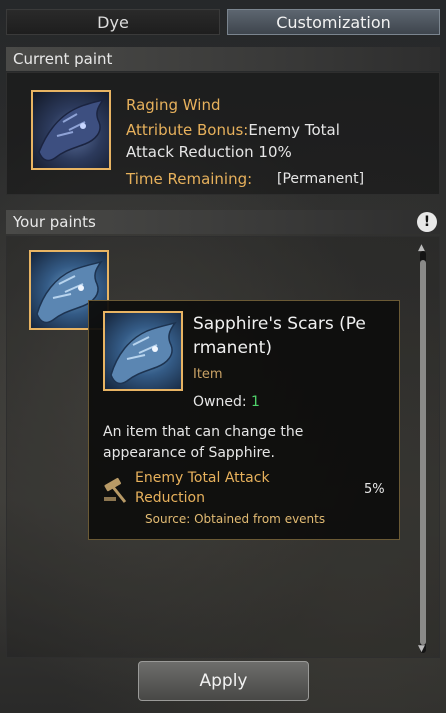 The height and width of the screenshot is (713, 446). Describe the element at coordinates (54, 222) in the screenshot. I see `your-paints-header-label: Your paints` at that location.